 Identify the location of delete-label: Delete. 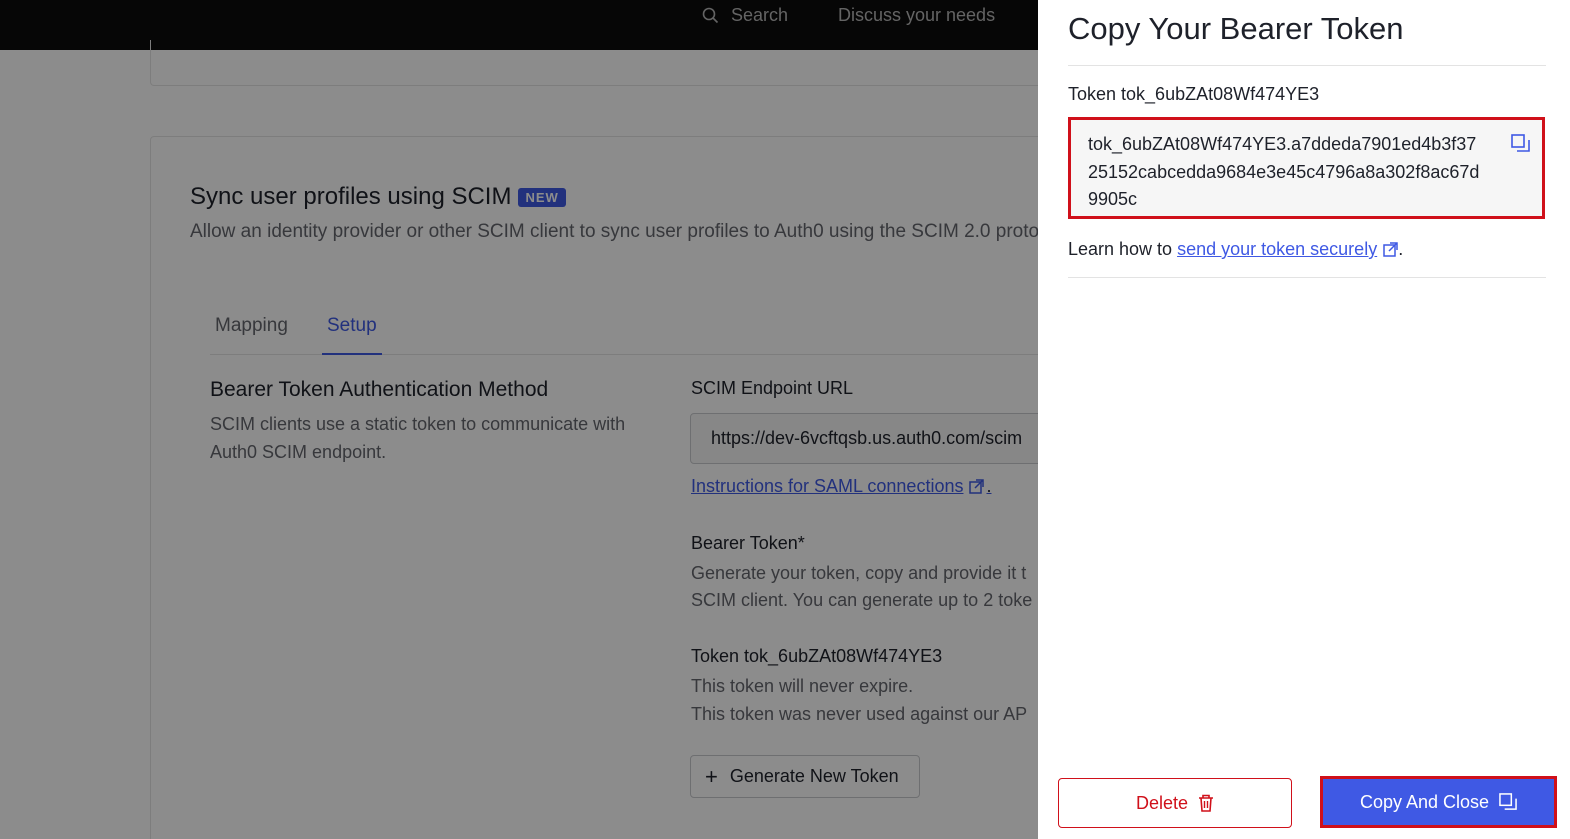
(1162, 802).